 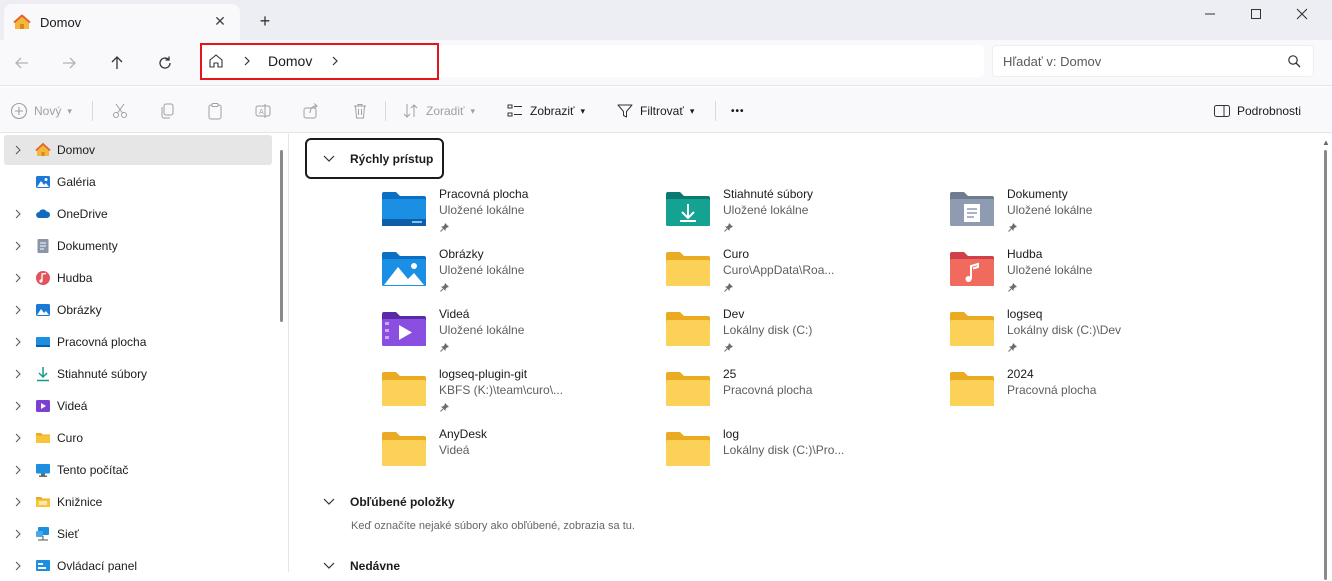 What do you see at coordinates (43, 310) in the screenshot?
I see `pictures-icon` at bounding box center [43, 310].